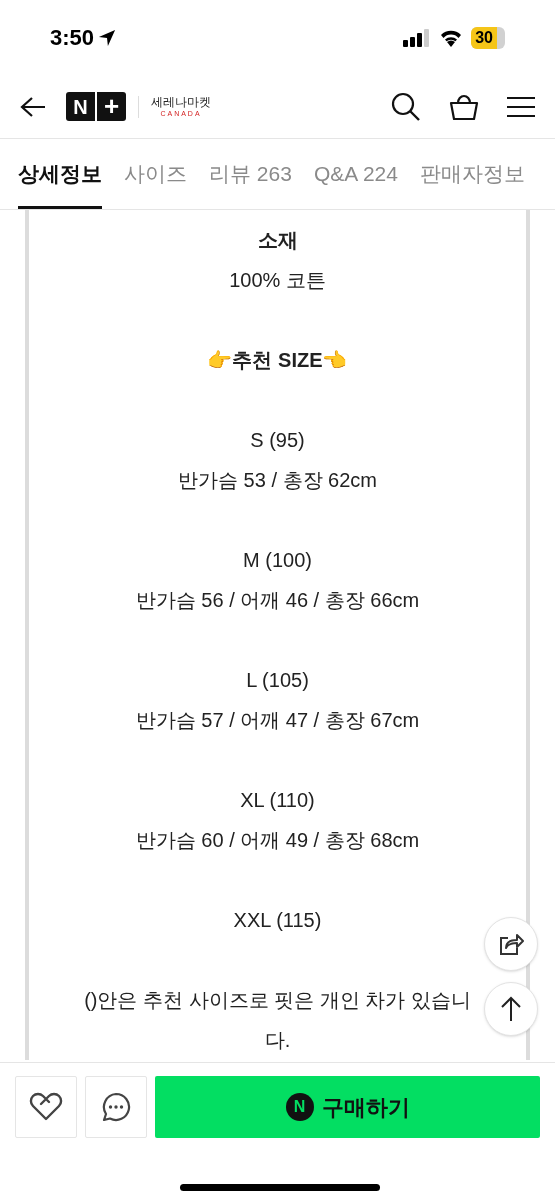  Describe the element at coordinates (472, 174) in the screenshot. I see `tab: 판매자정보` at that location.